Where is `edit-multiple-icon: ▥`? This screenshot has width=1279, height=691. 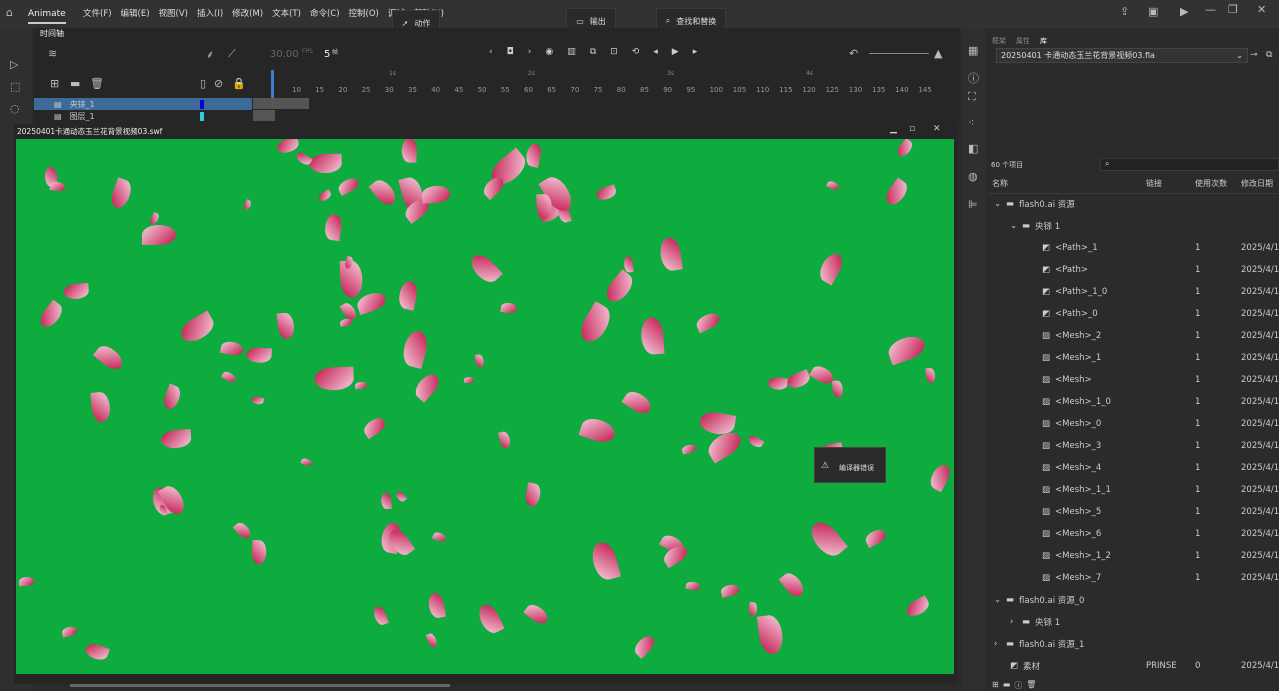 edit-multiple-icon: ▥ is located at coordinates (571, 52).